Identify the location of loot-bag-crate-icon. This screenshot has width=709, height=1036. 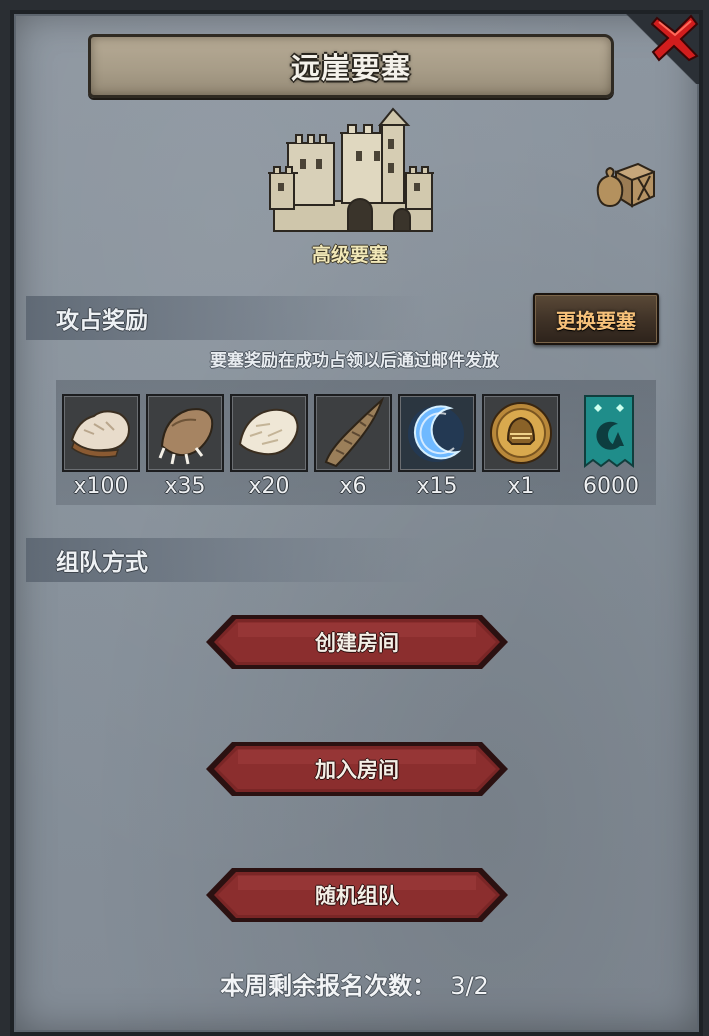
(625, 184).